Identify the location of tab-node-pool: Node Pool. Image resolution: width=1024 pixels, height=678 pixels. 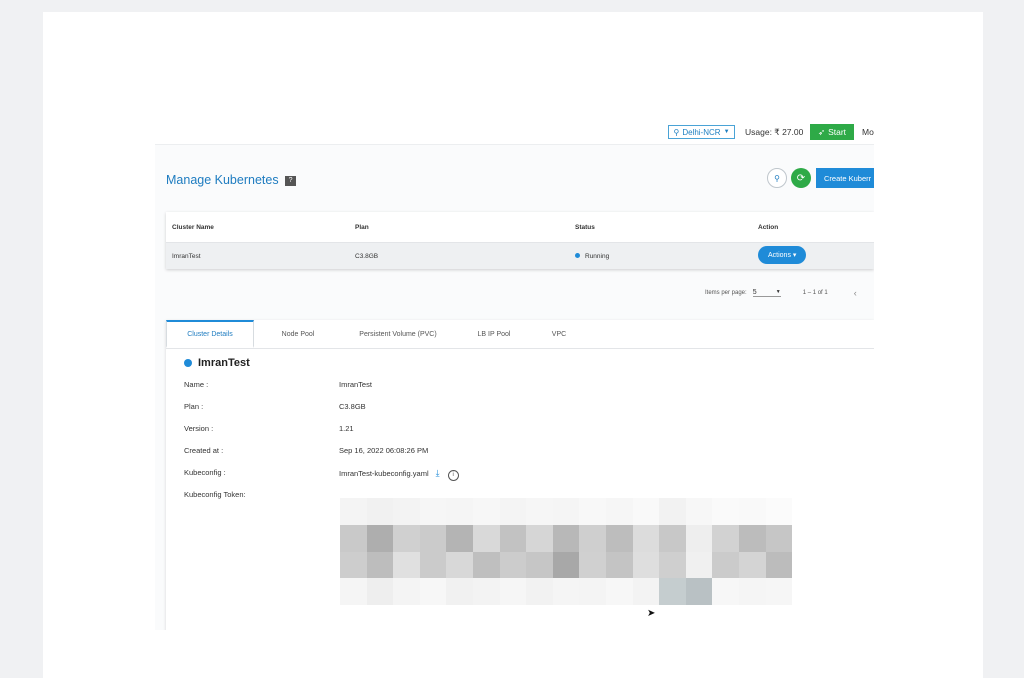
(298, 334).